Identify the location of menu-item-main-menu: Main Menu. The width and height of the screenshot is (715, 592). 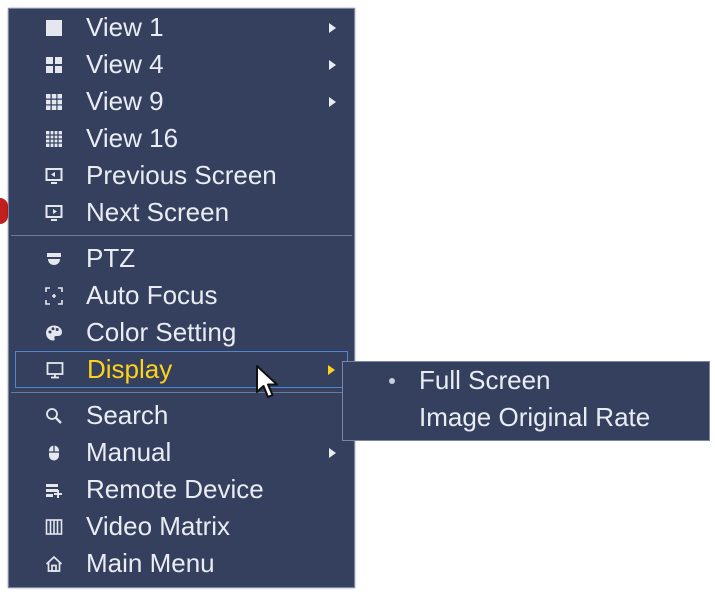
(181, 563).